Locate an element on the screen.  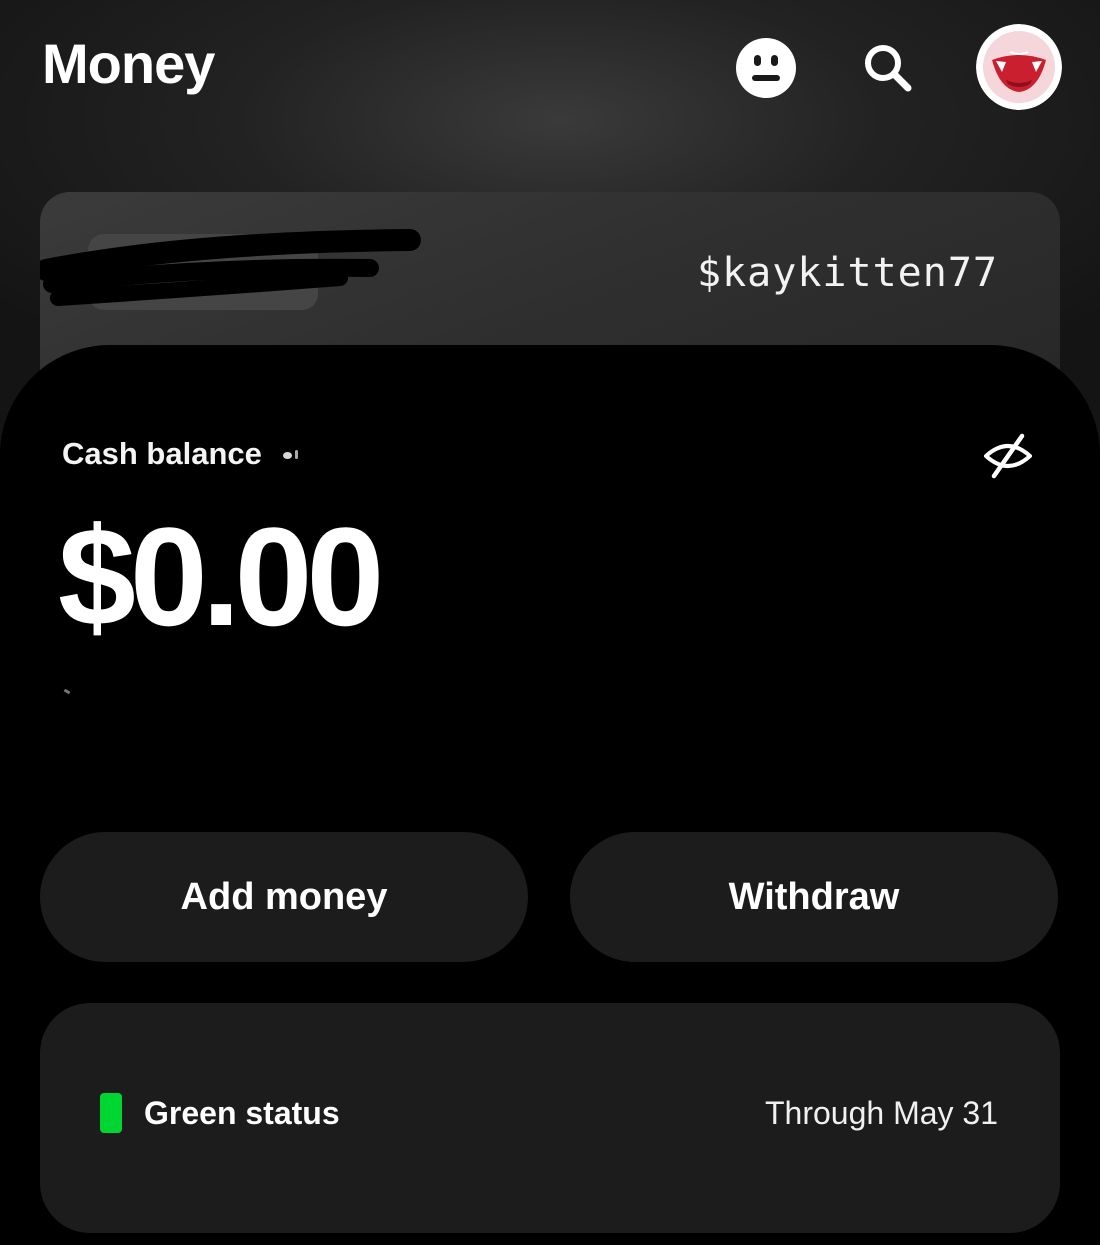
avatar is located at coordinates (1019, 67).